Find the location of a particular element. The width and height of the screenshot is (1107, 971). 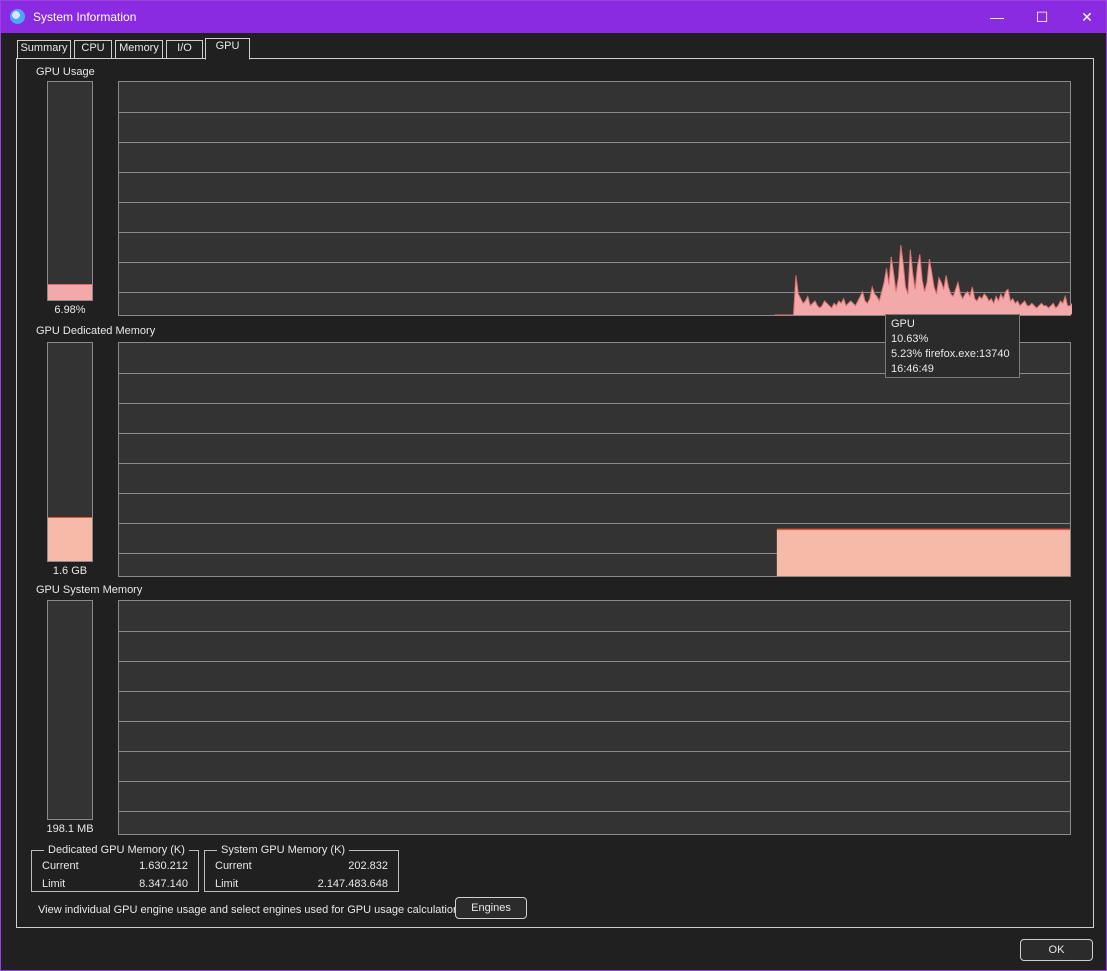

dedicated-limit-label: Limit is located at coordinates (54, 884).